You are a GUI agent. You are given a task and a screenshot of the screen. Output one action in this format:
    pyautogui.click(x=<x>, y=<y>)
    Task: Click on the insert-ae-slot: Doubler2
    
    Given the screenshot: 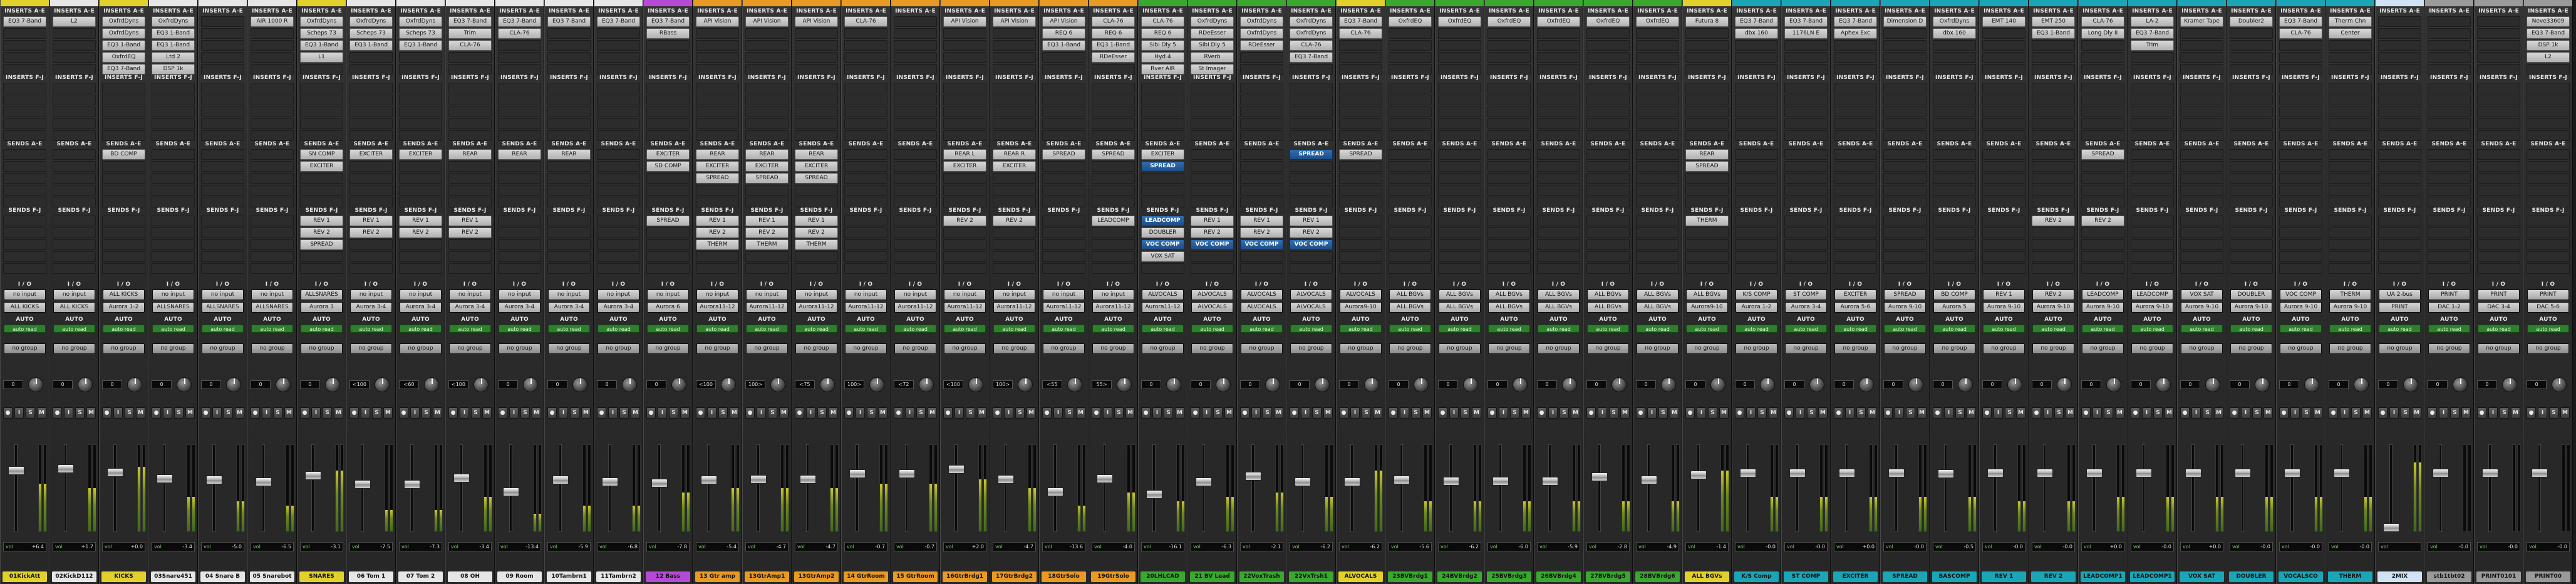 What is the action you would take?
    pyautogui.click(x=2251, y=21)
    